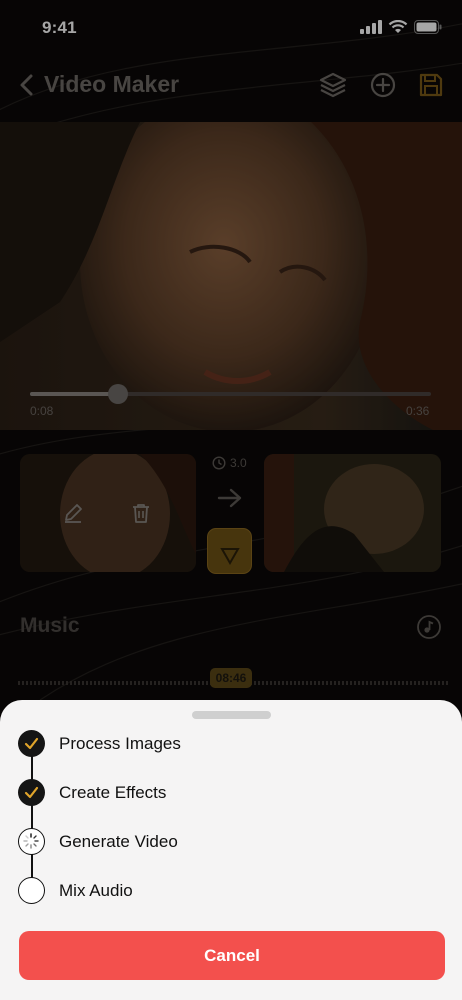 The image size is (462, 1000). What do you see at coordinates (431, 85) in the screenshot?
I see `save-floppy-icon` at bounding box center [431, 85].